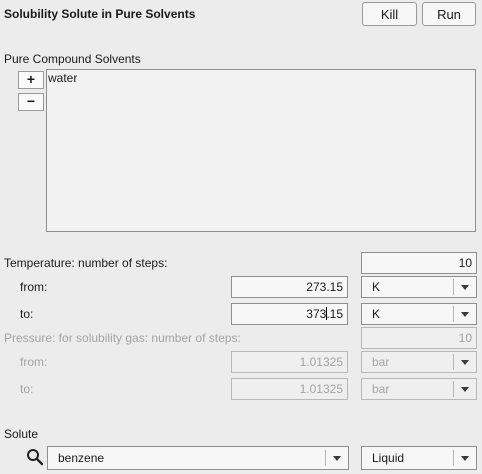 This screenshot has width=482, height=474. Describe the element at coordinates (31, 80) in the screenshot. I see `add-solvent-button: +` at that location.